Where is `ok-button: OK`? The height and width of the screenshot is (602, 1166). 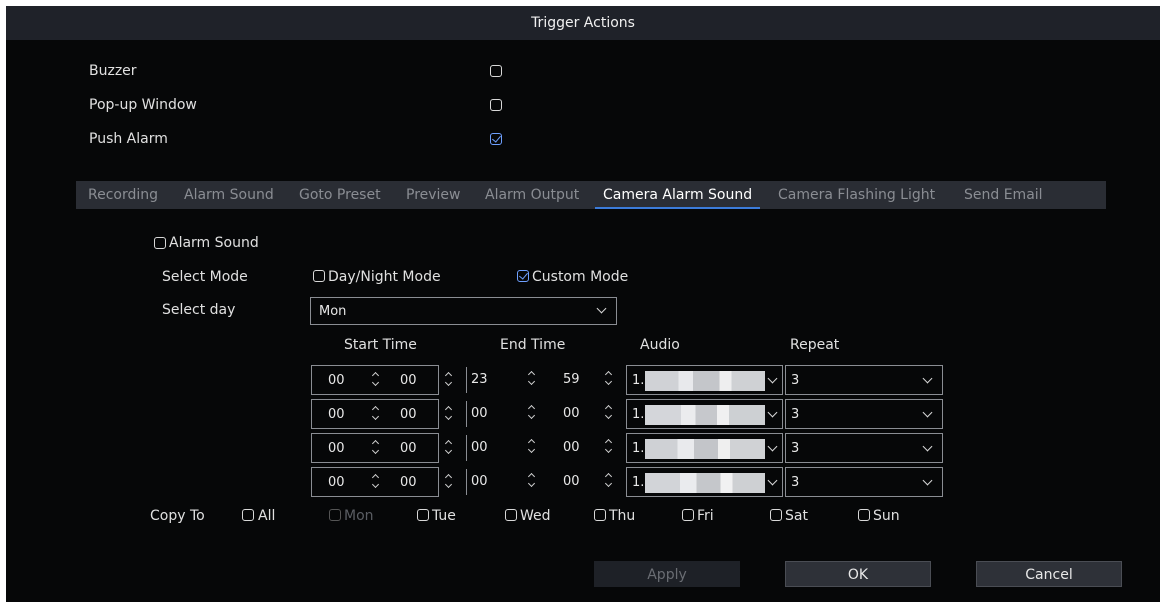 ok-button: OK is located at coordinates (858, 574).